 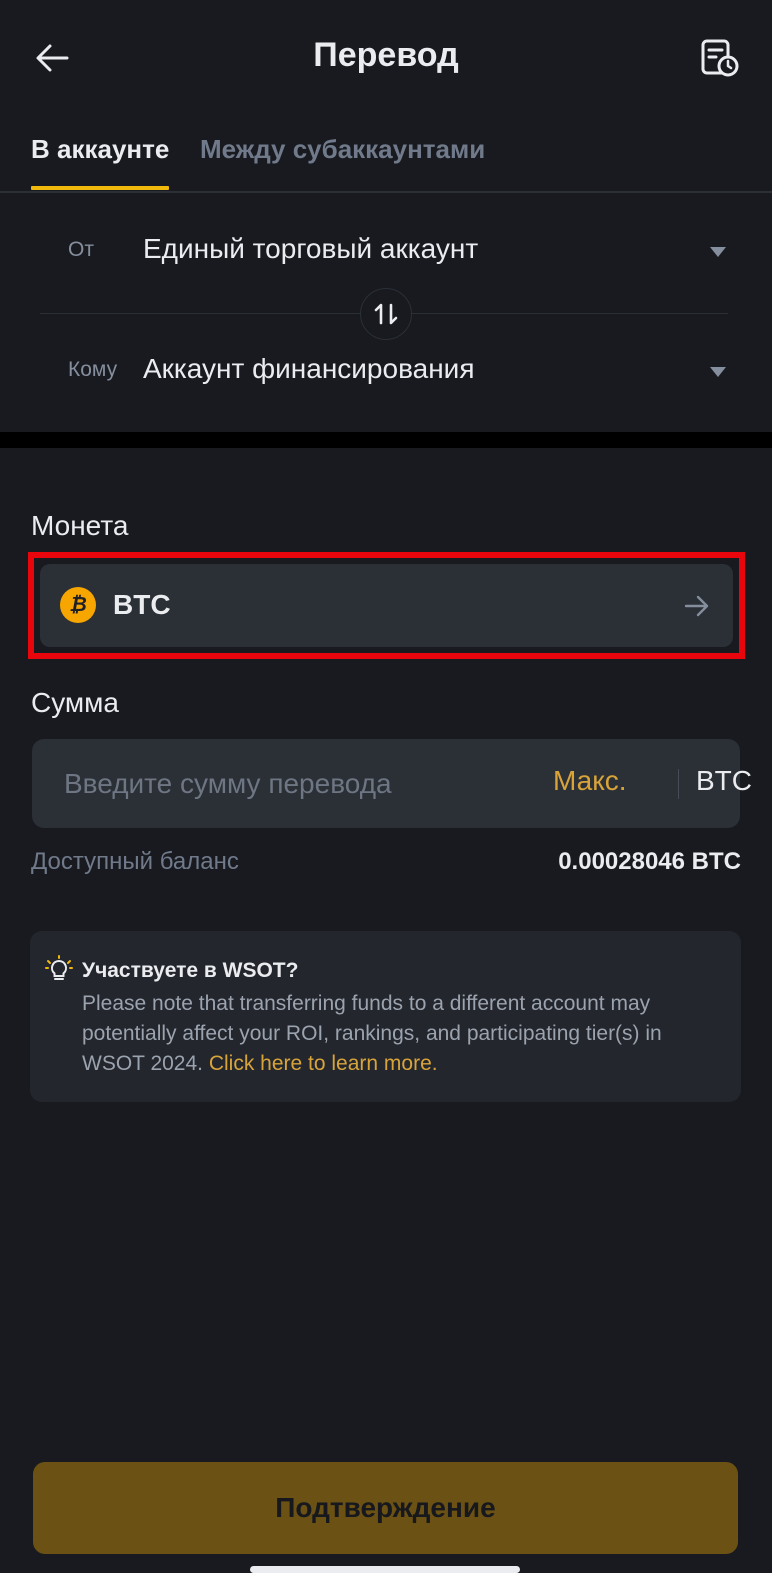 What do you see at coordinates (678, 784) in the screenshot?
I see `divider` at bounding box center [678, 784].